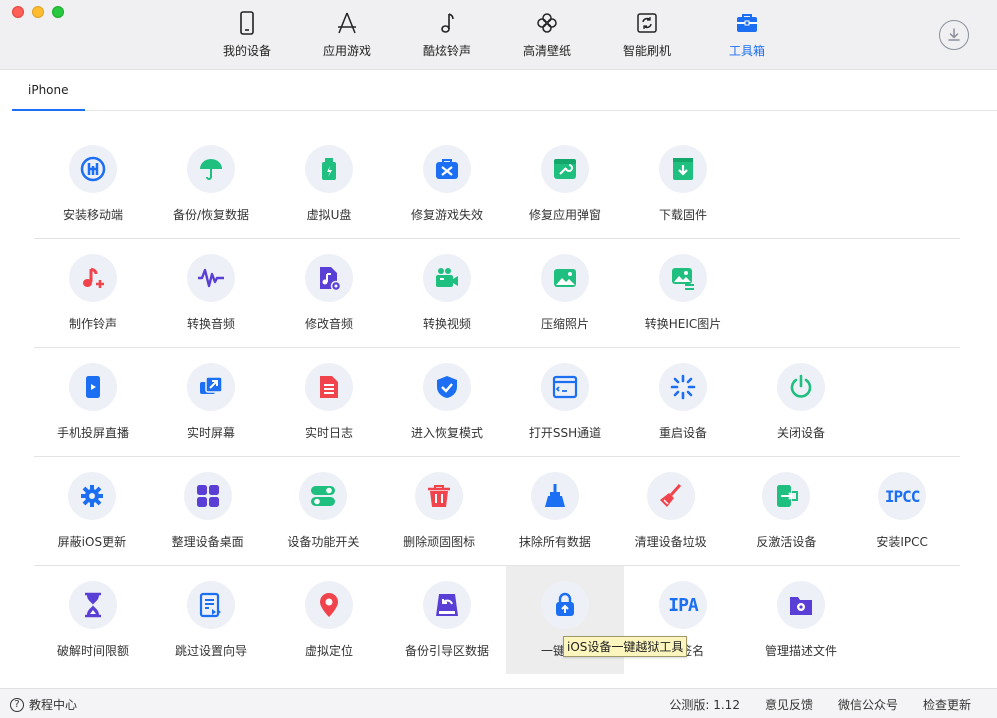 Image resolution: width=997 pixels, height=718 pixels. Describe the element at coordinates (800, 651) in the screenshot. I see `tool-label: 管理描述文件` at that location.